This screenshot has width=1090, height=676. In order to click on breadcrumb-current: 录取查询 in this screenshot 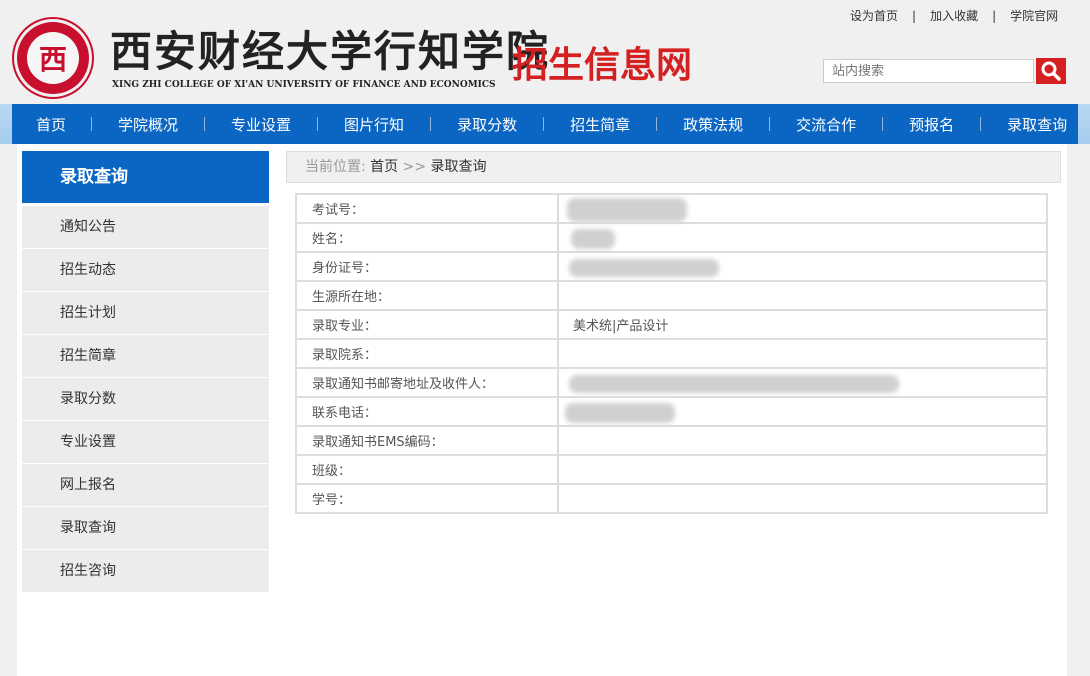, I will do `click(458, 167)`.